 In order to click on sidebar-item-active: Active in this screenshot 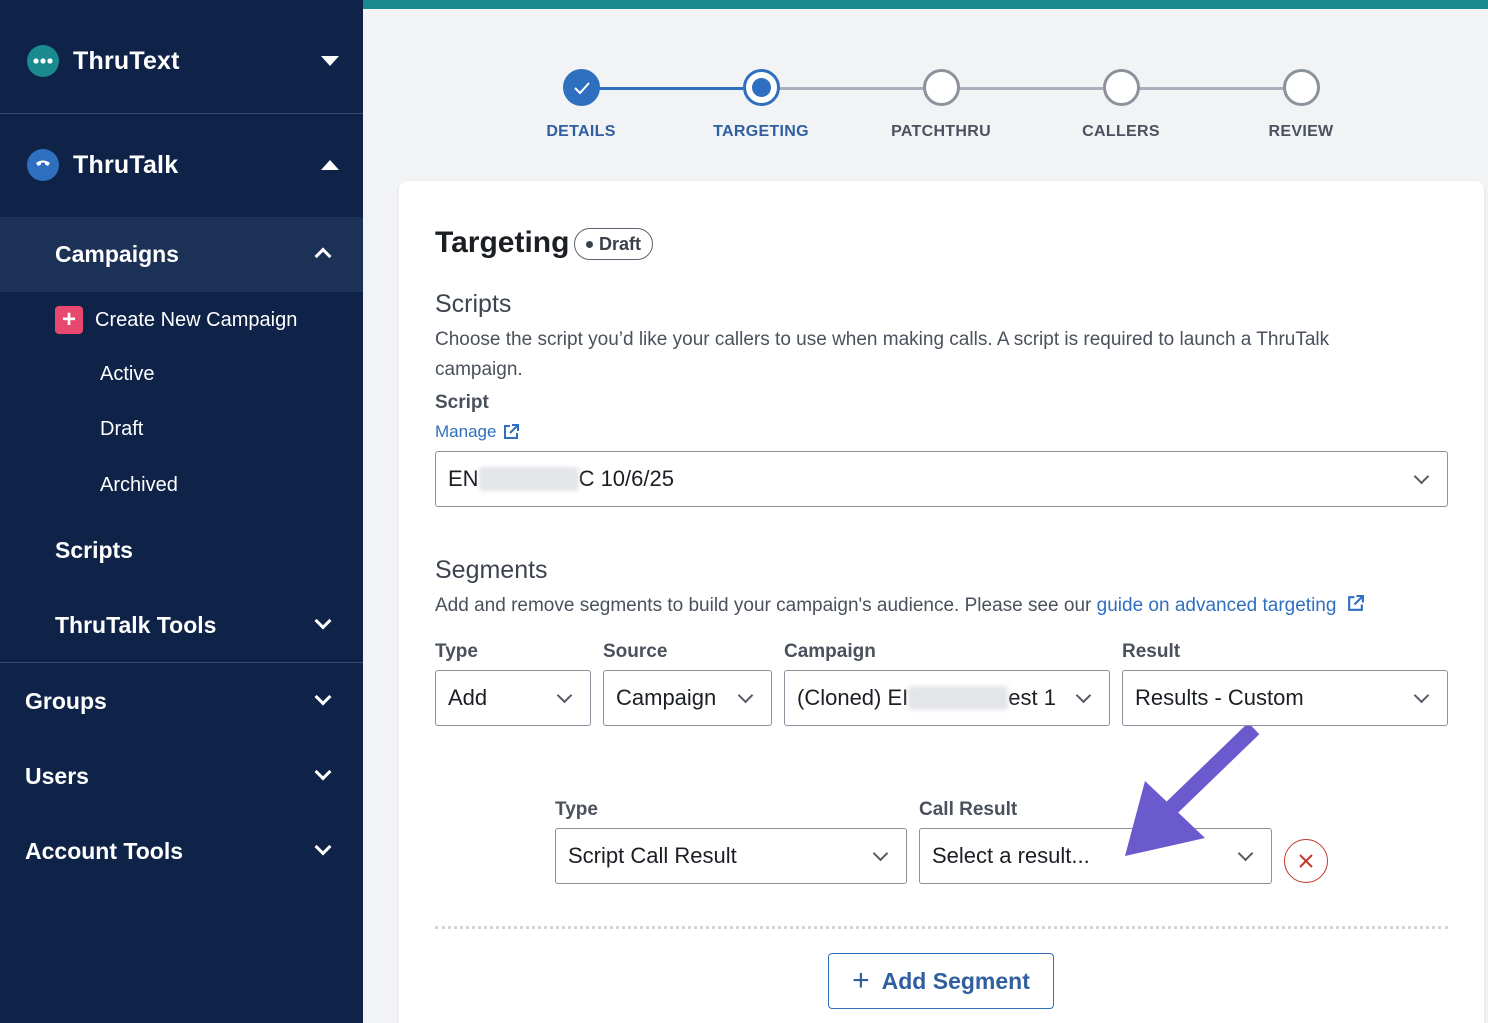, I will do `click(181, 374)`.